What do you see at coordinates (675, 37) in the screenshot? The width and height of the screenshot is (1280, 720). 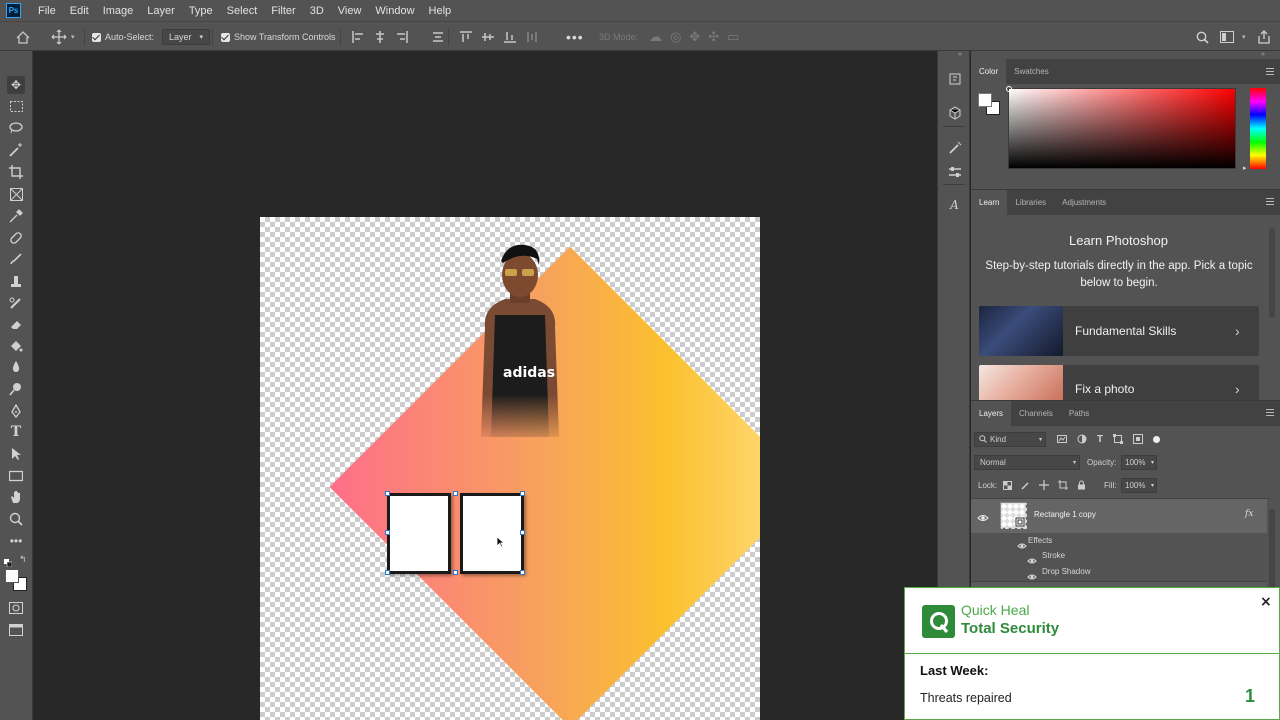 I see `3d-roll-icon: ◎` at bounding box center [675, 37].